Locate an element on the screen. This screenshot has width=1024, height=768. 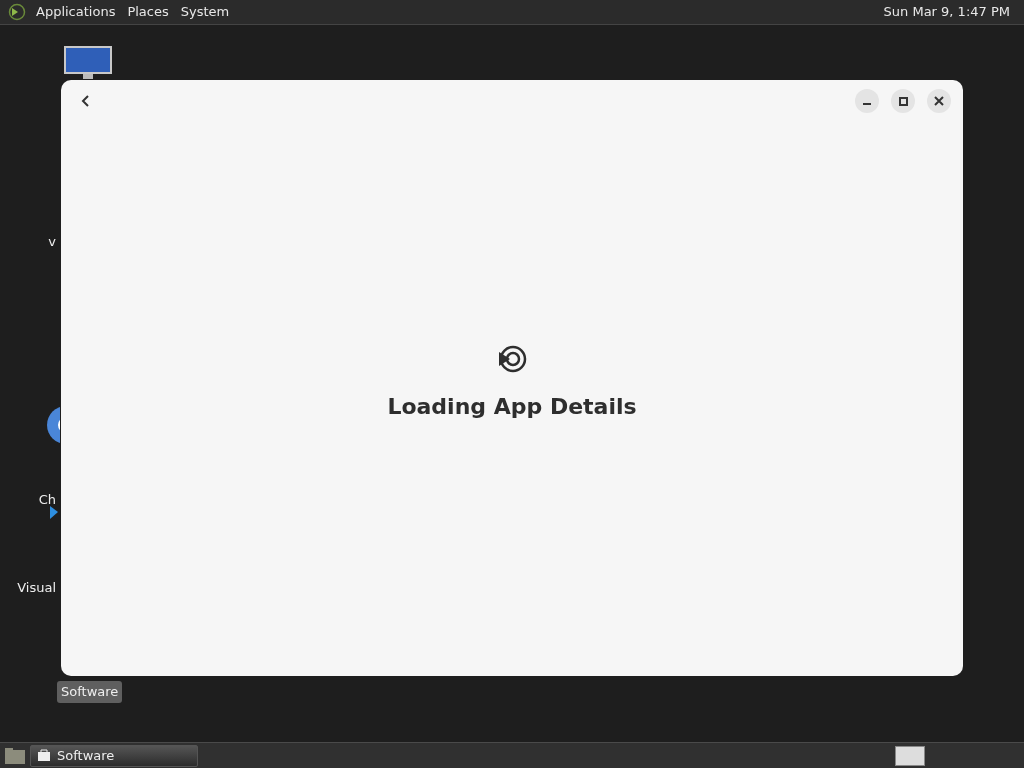
desktop-icon-label: Ch is located at coordinates (47, 500).